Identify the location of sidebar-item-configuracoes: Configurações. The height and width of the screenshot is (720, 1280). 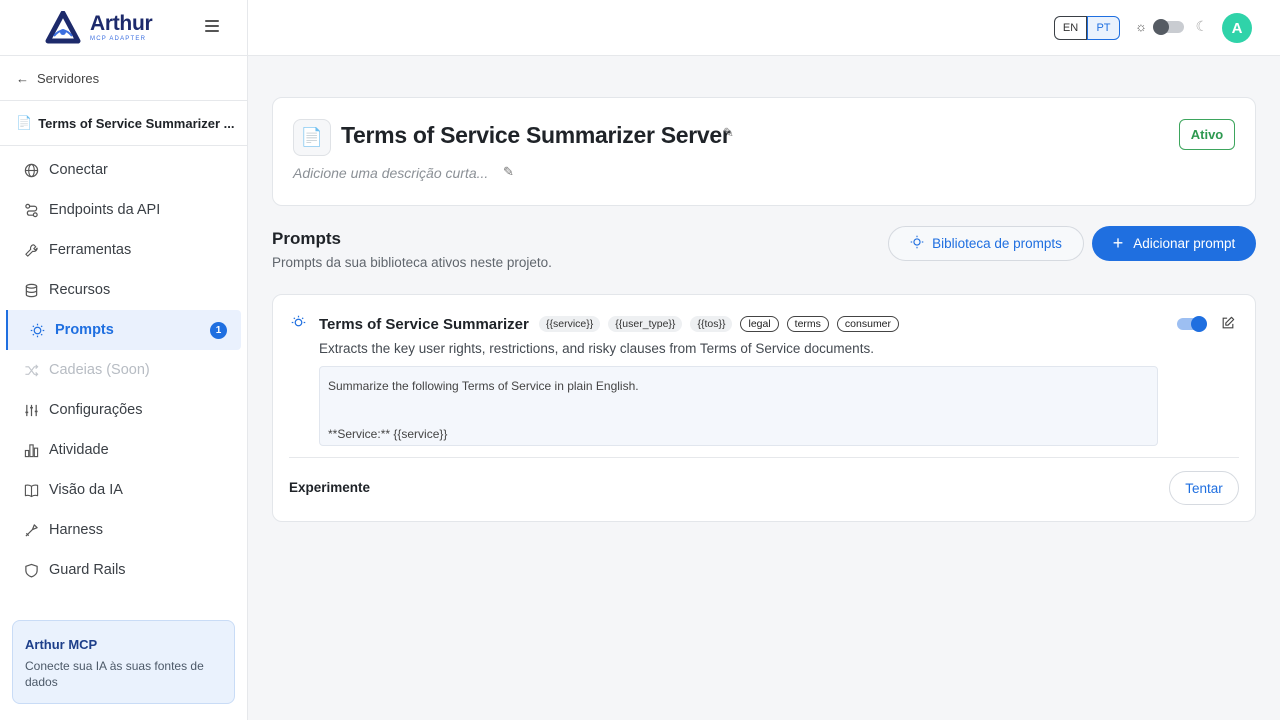
(120, 410).